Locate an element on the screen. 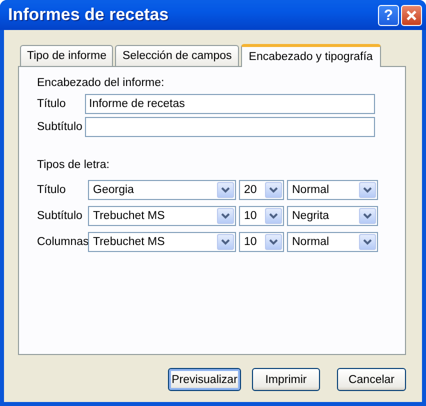 The width and height of the screenshot is (426, 406). dropdown-field: Georgia is located at coordinates (162, 190).